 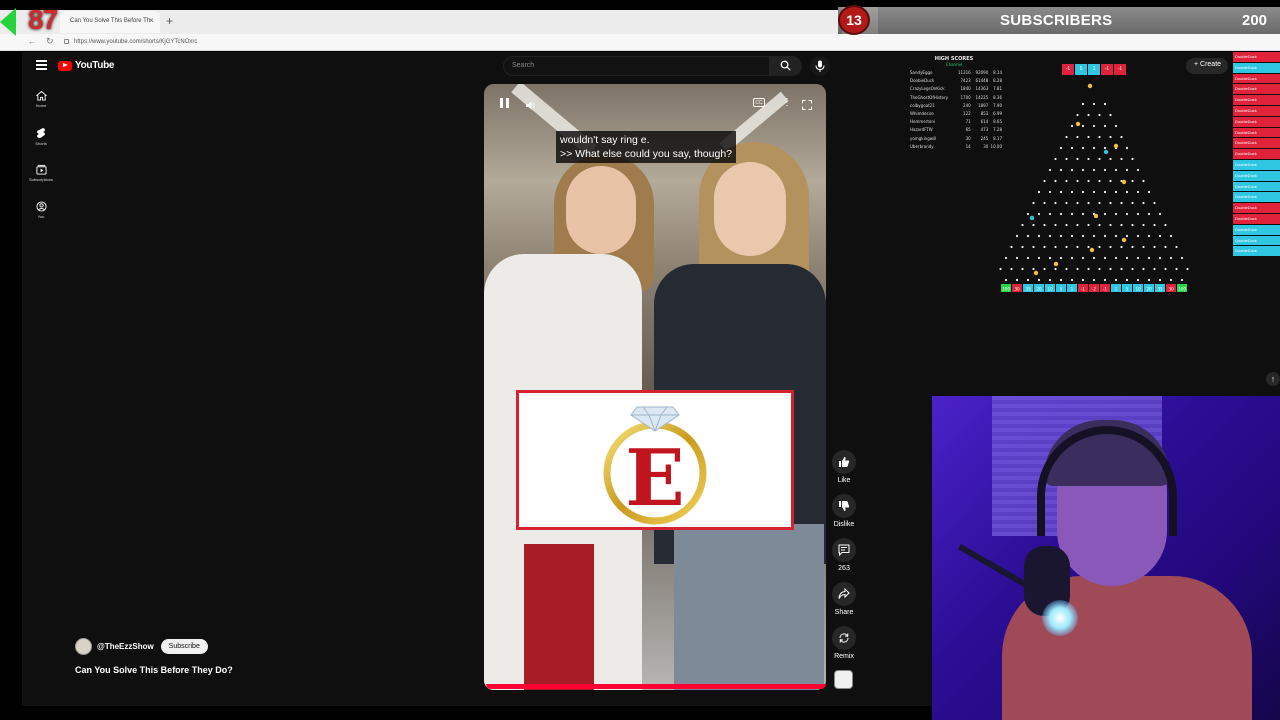 I want to click on search-input: Search, so click(x=636, y=66).